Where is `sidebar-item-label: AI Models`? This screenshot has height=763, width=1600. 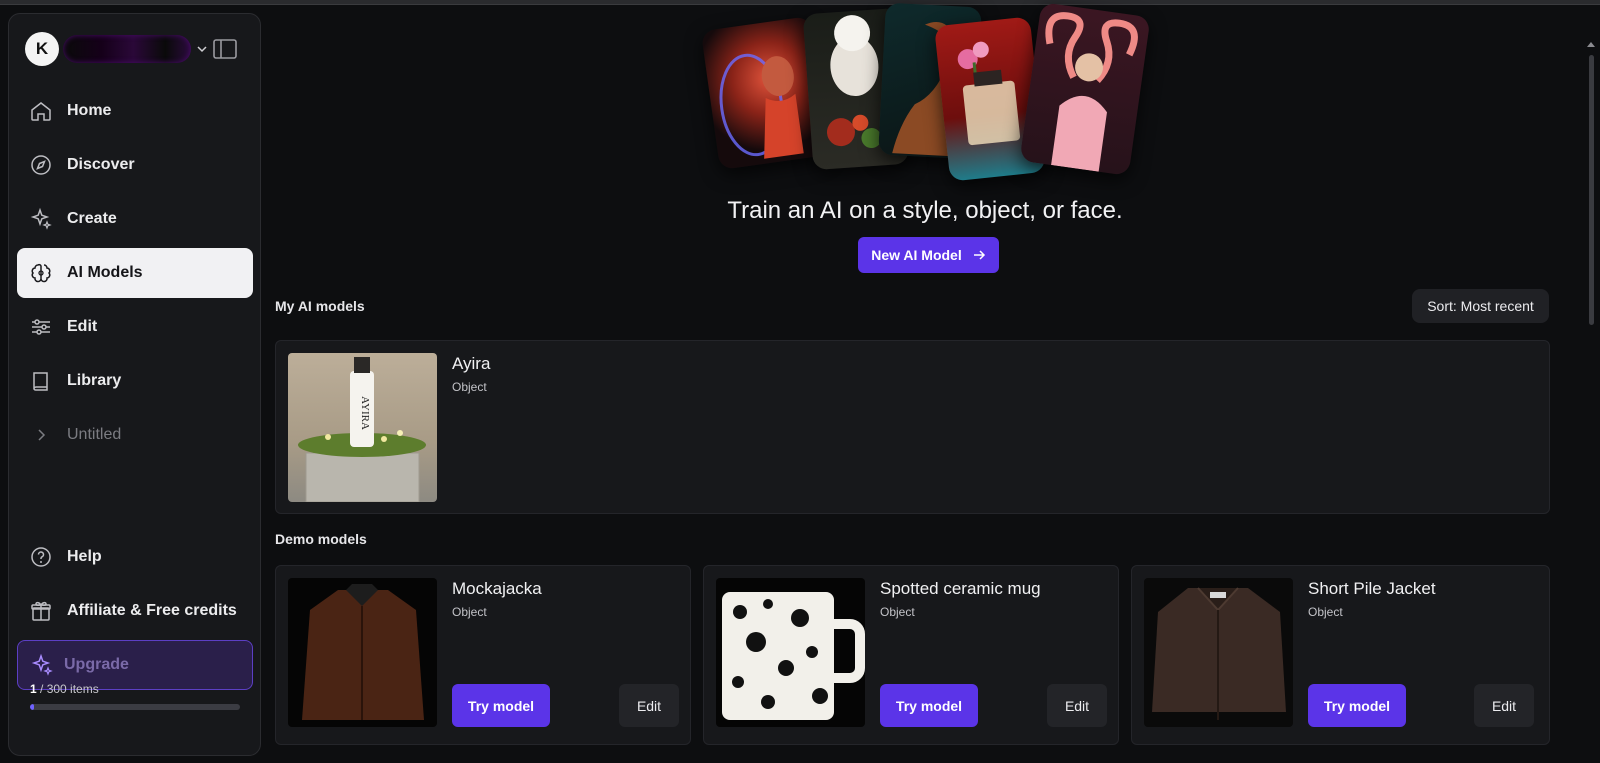
sidebar-item-label: AI Models is located at coordinates (105, 272).